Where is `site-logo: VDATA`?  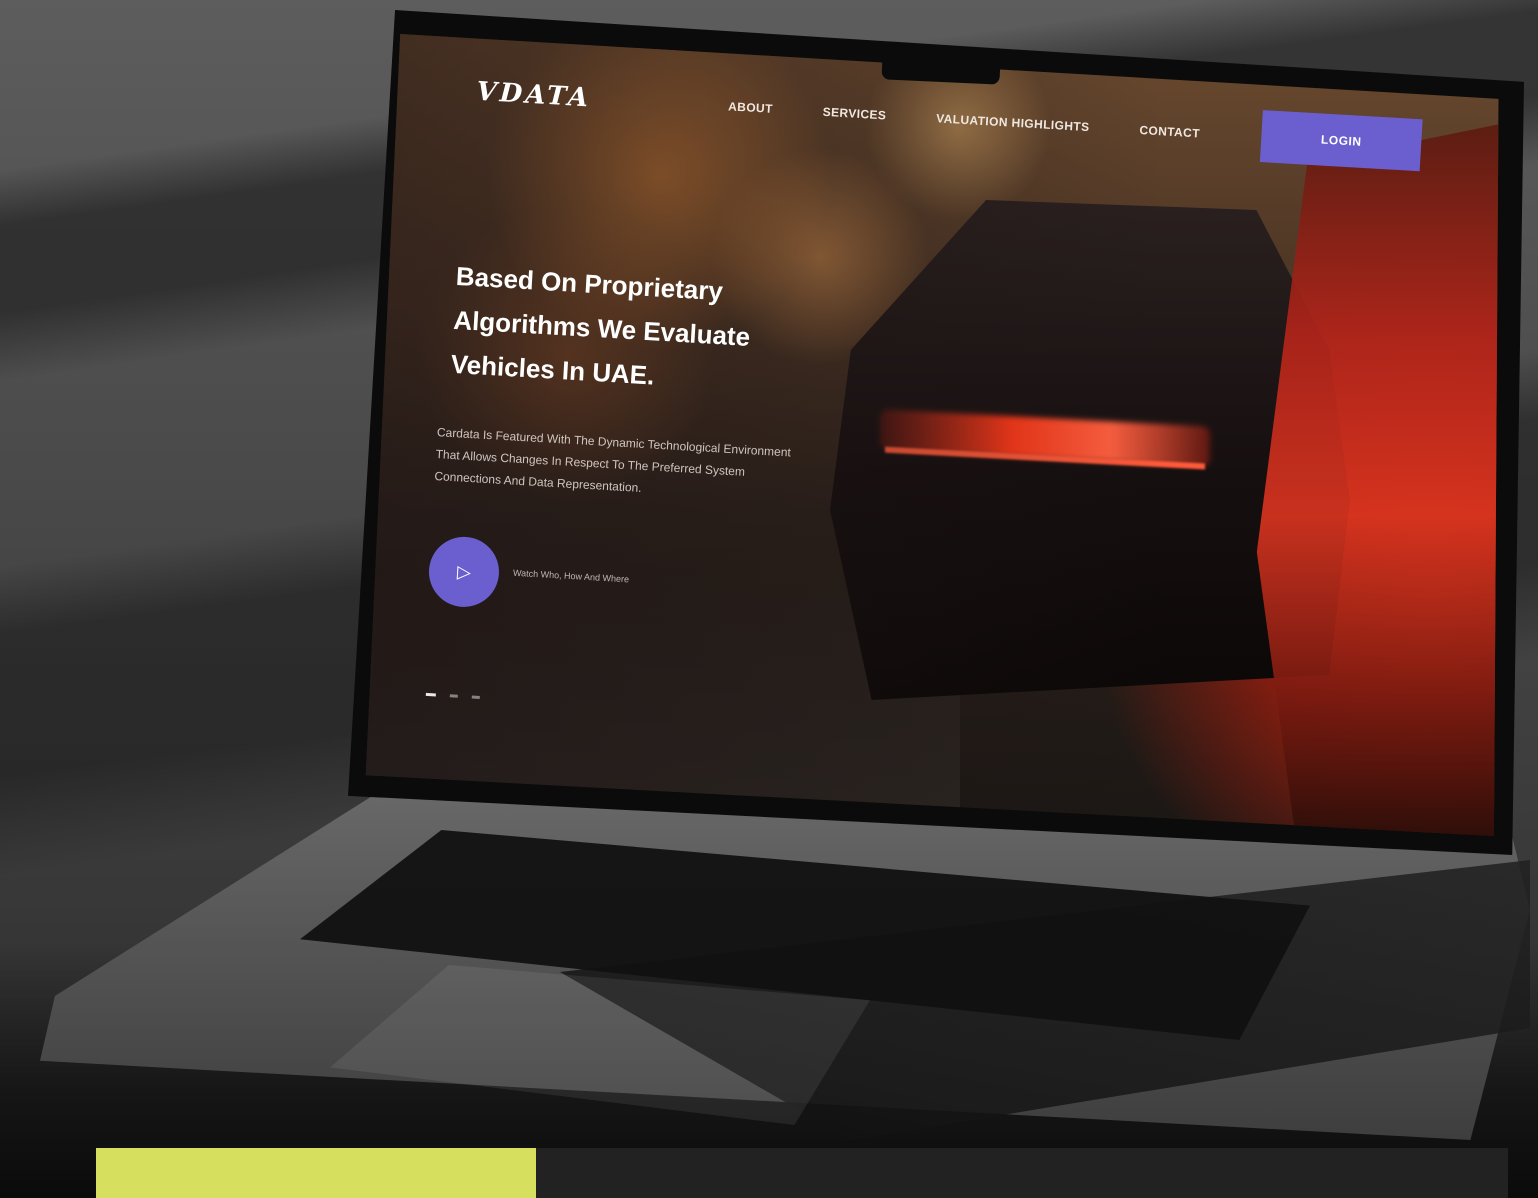 site-logo: VDATA is located at coordinates (534, 95).